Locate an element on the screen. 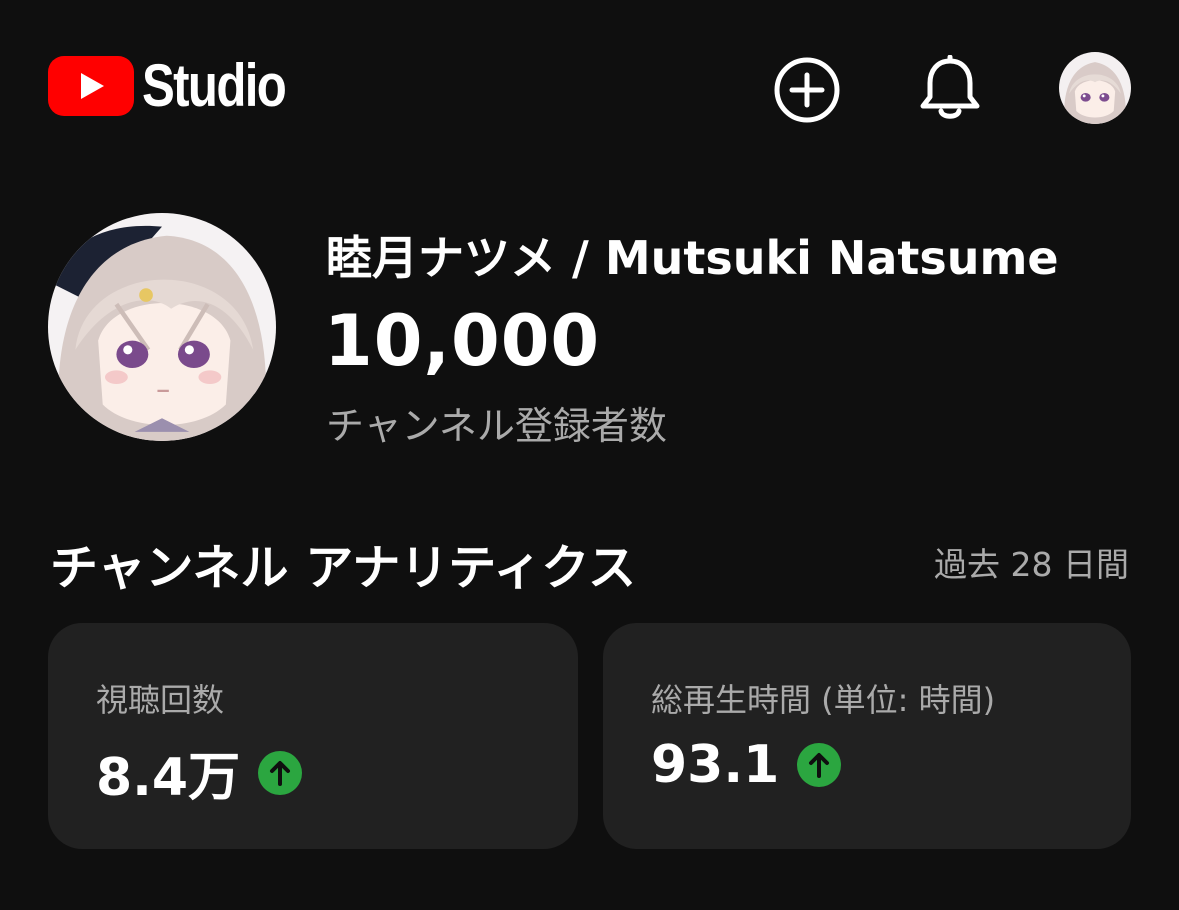 The width and height of the screenshot is (1179, 910). avatar-image is located at coordinates (1095, 88).